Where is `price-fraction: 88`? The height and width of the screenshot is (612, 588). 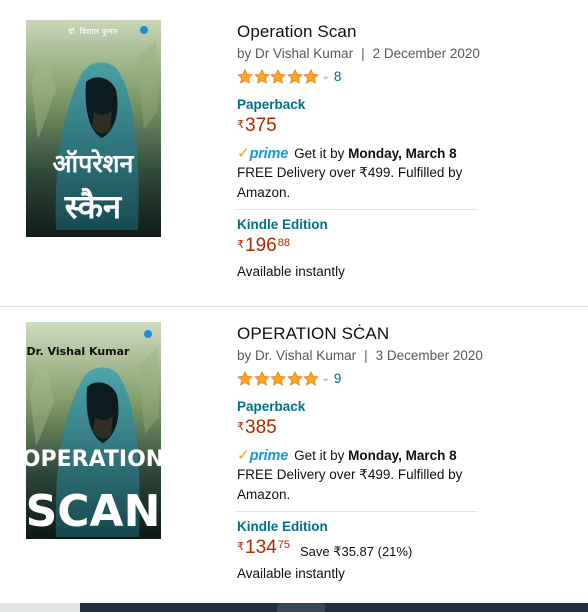 price-fraction: 88 is located at coordinates (283, 243).